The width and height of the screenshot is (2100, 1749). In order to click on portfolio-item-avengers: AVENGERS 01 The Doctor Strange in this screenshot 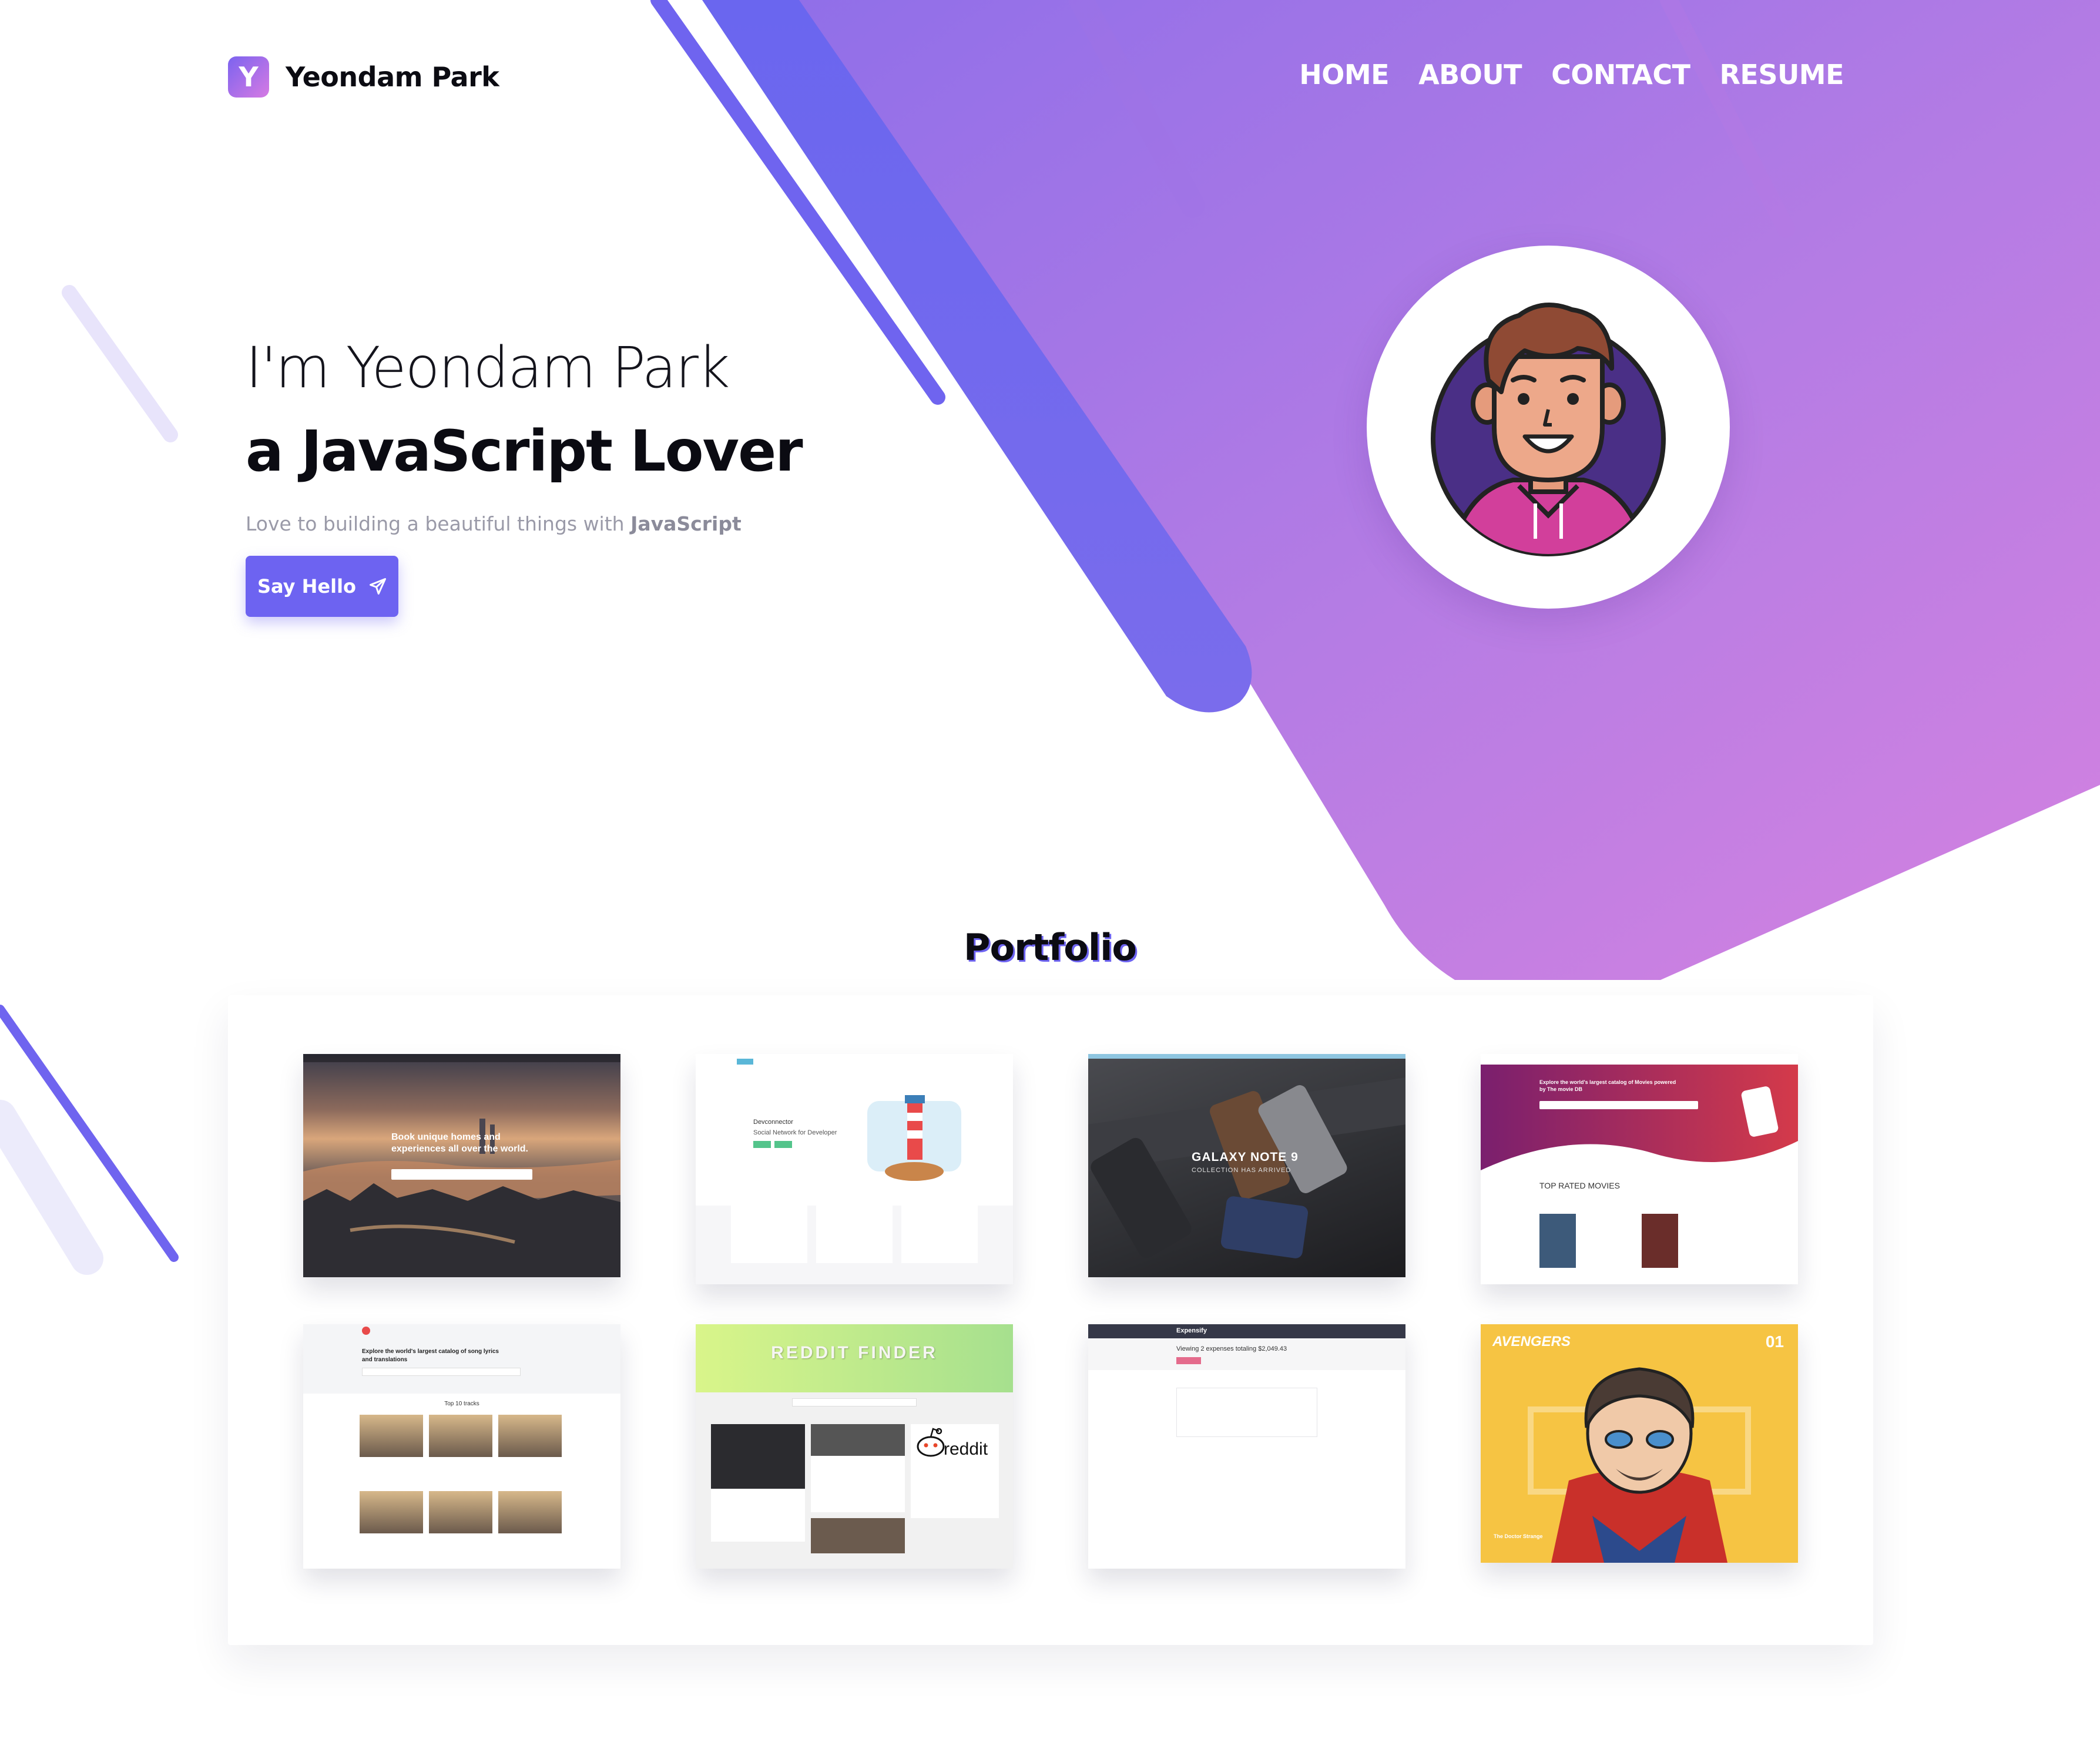, I will do `click(1639, 1443)`.